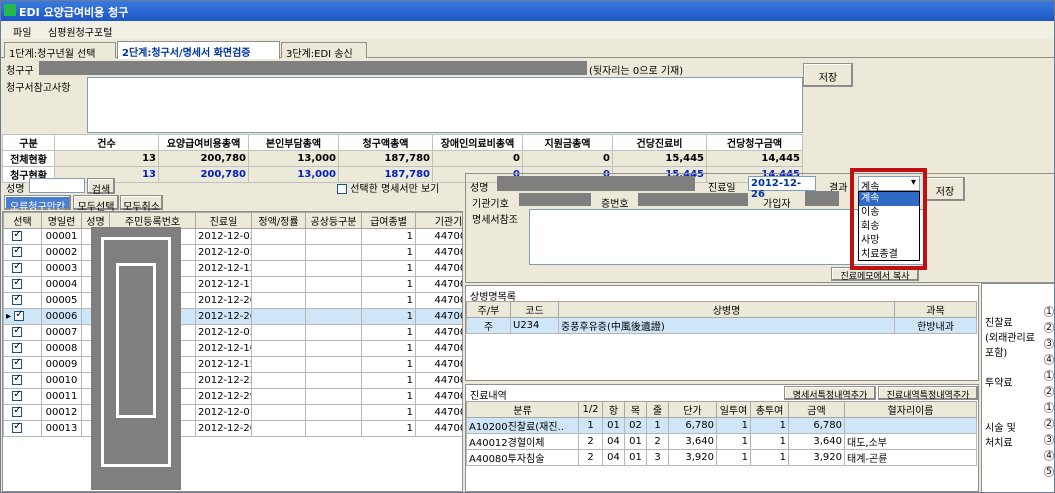 This screenshot has height=493, width=1055. Describe the element at coordinates (733, 457) in the screenshot. I see `treatment-cell: 1` at that location.